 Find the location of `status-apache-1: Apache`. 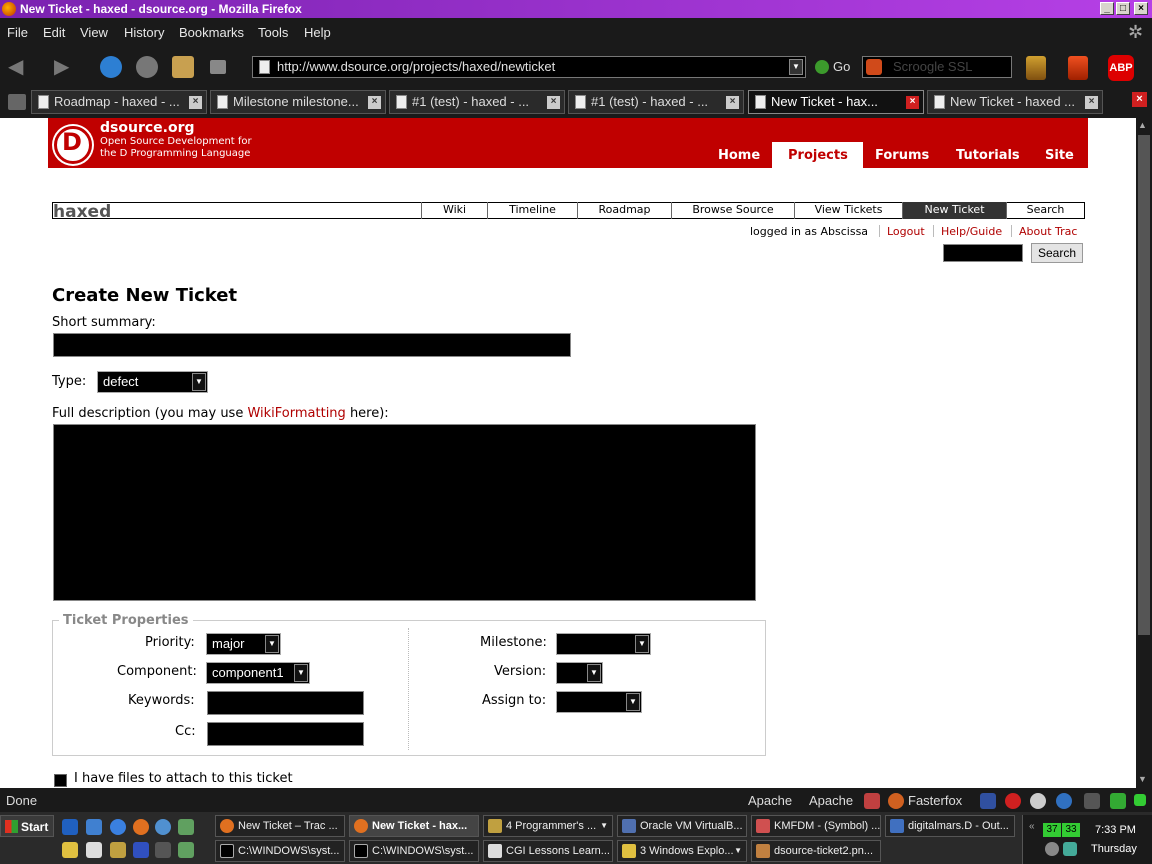

status-apache-1: Apache is located at coordinates (770, 800).